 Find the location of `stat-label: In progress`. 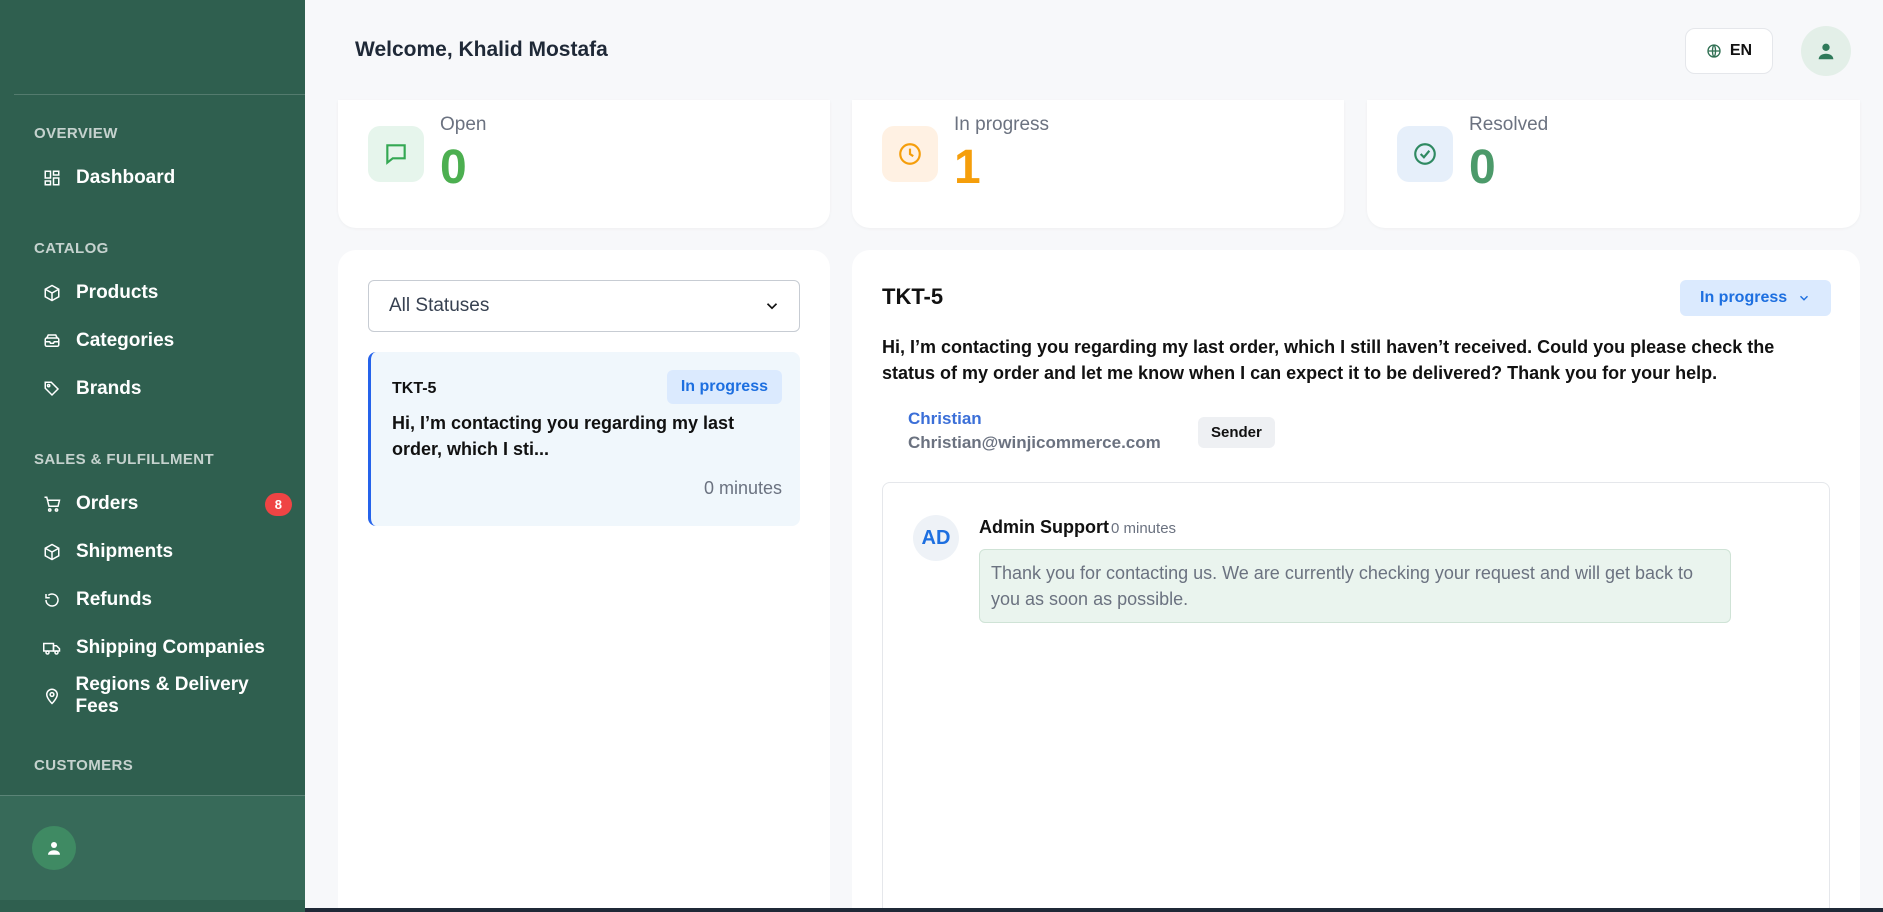

stat-label: In progress is located at coordinates (1002, 124).